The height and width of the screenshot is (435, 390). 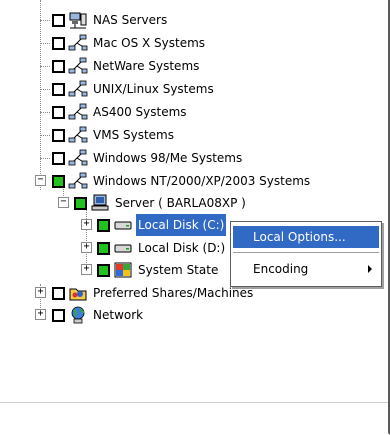 I want to click on tree-item-vms: VMS Systems, so click(x=114, y=135).